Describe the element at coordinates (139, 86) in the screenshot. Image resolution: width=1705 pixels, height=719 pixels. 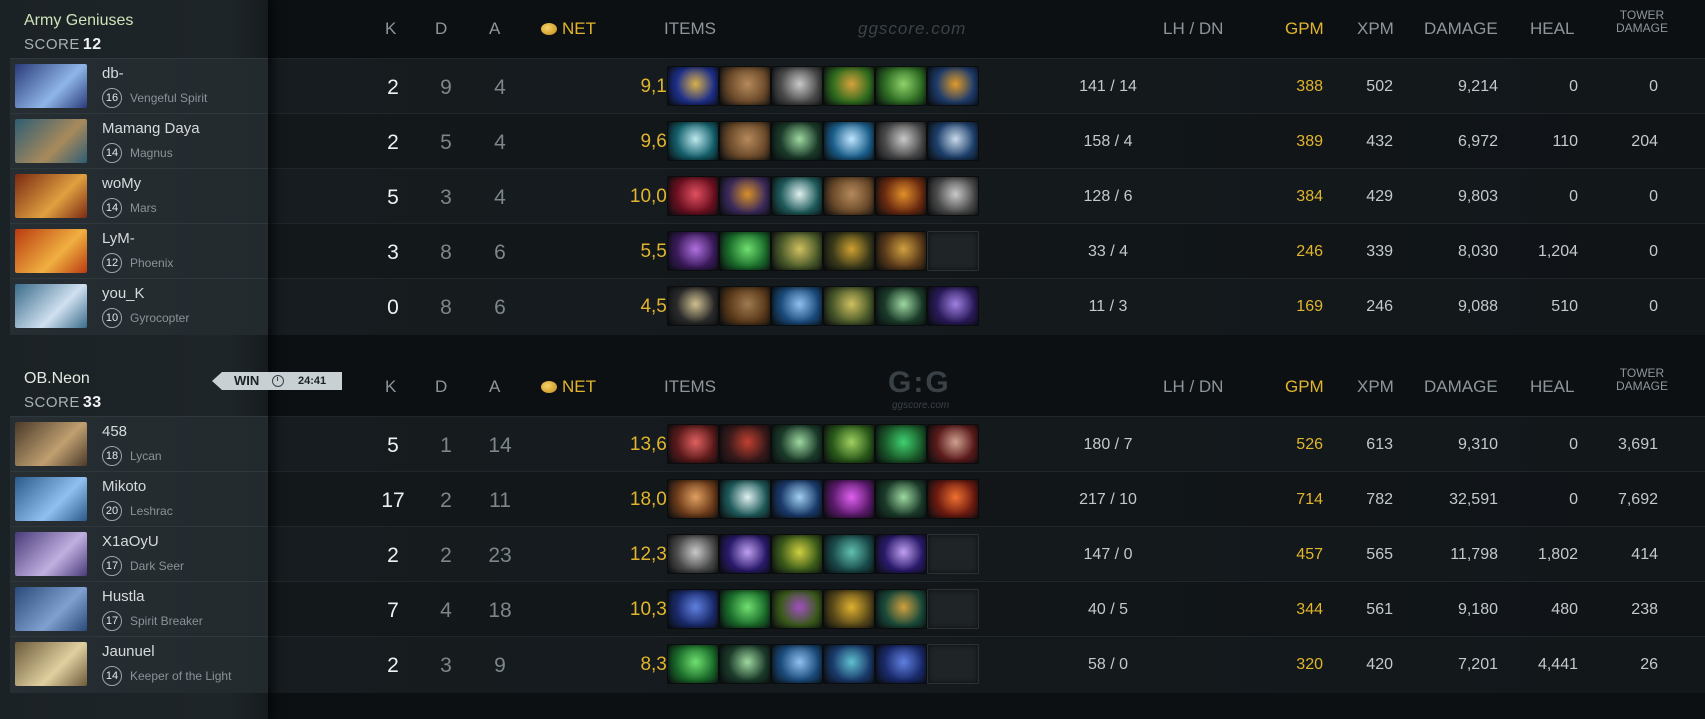
I see `player-card: db- 16 Vengeful Spirit` at that location.